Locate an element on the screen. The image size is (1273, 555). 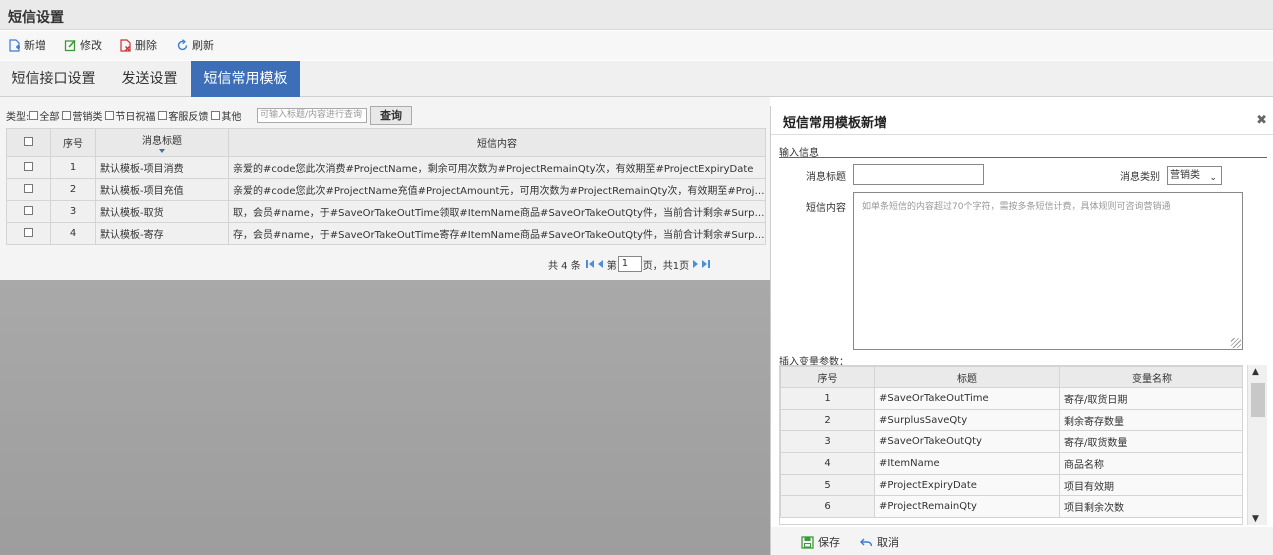
var-name: 商品名称 is located at coordinates (1150, 463).